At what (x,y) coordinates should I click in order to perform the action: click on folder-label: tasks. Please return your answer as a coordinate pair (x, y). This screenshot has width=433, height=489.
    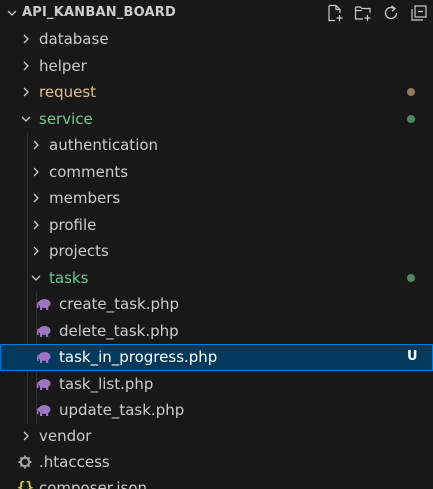
    Looking at the image, I should click on (69, 277).